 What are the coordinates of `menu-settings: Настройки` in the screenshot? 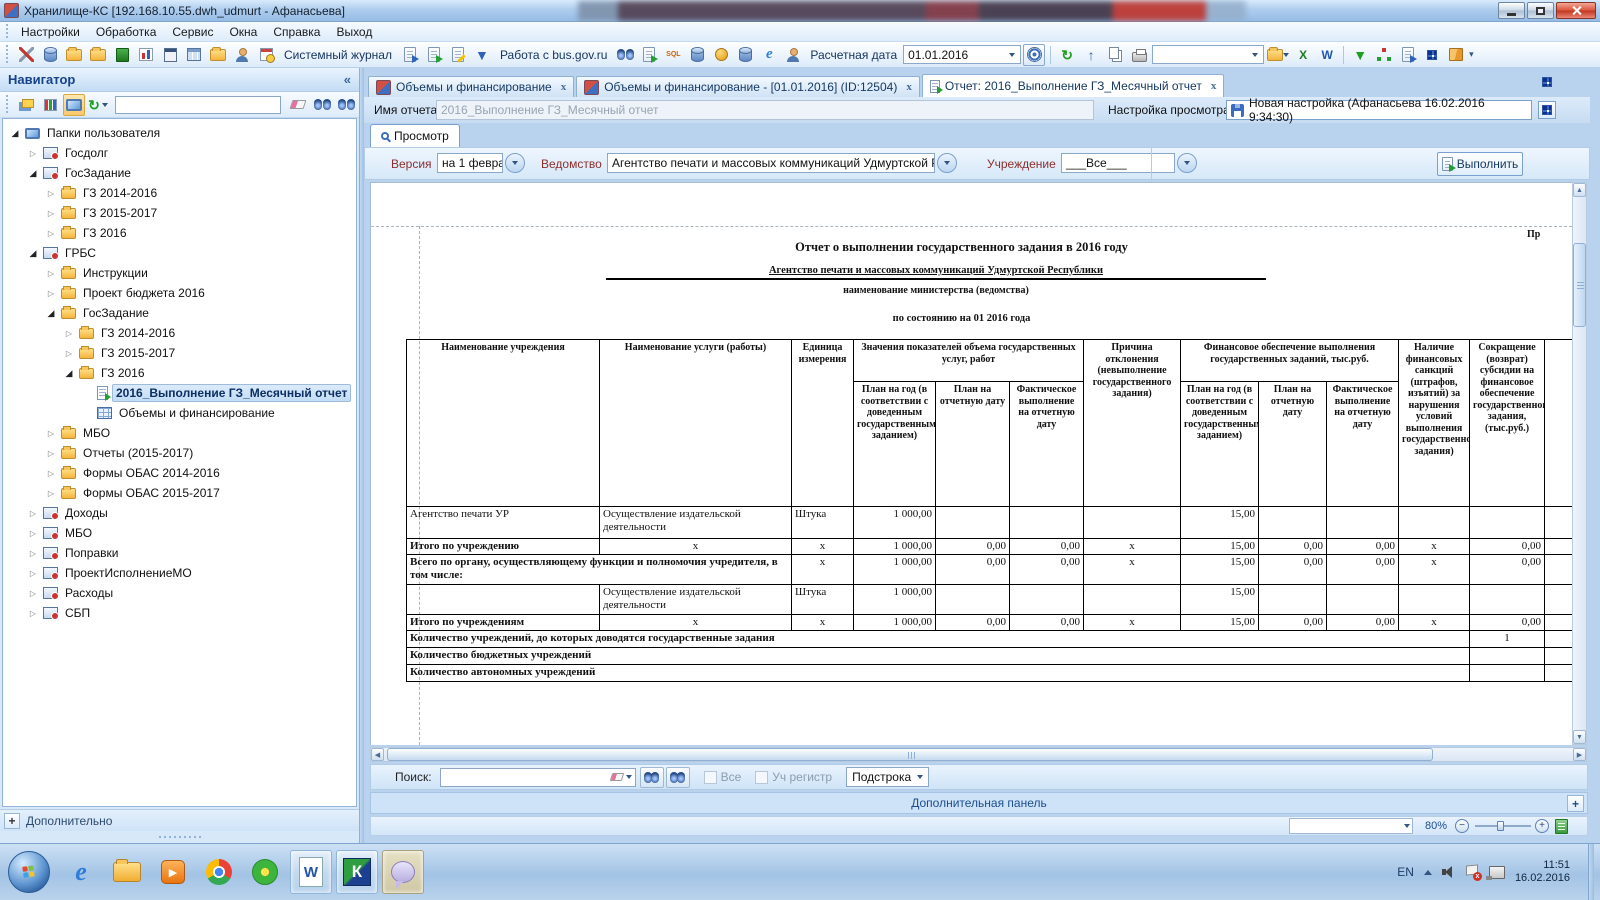 It's located at (50, 32).